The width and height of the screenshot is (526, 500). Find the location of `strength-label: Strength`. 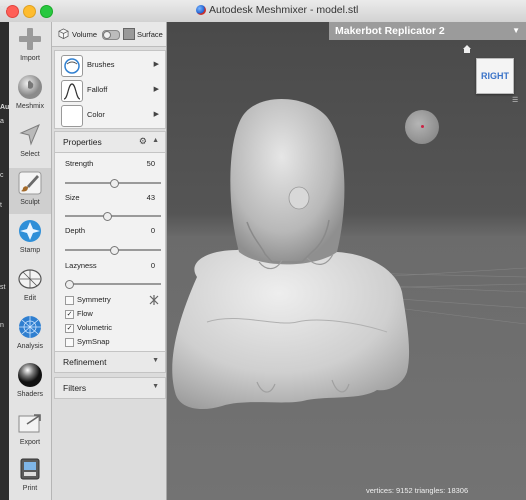

strength-label: Strength is located at coordinates (79, 163).